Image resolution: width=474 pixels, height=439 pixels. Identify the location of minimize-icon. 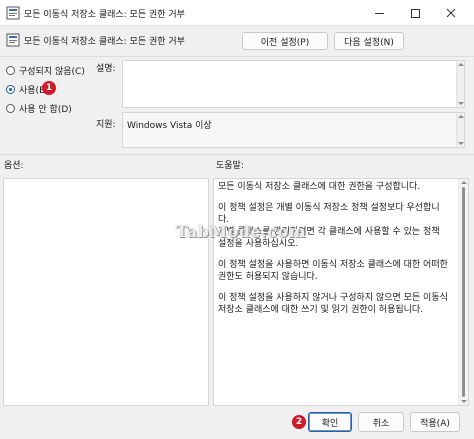
(379, 13).